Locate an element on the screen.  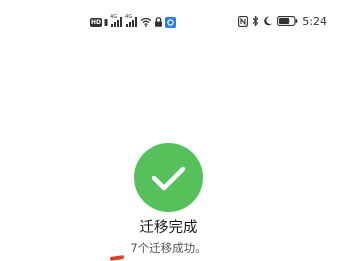
success-circle is located at coordinates (168, 177).